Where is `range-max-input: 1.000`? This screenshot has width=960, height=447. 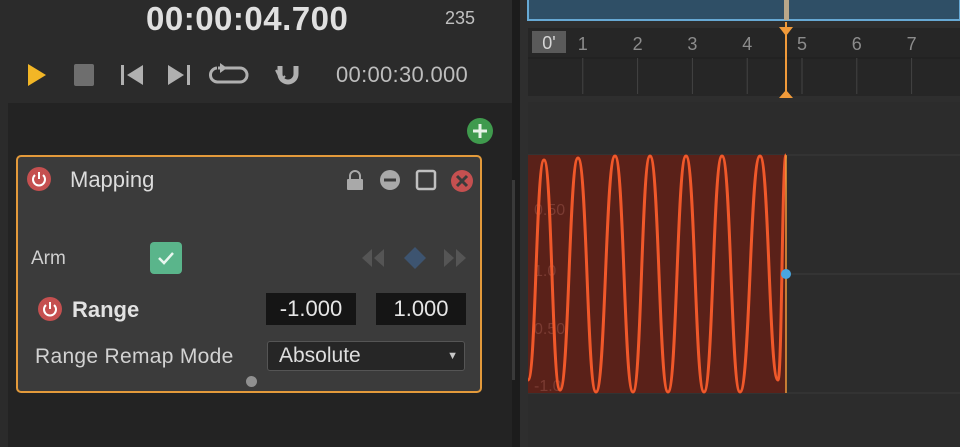
range-max-input: 1.000 is located at coordinates (421, 309).